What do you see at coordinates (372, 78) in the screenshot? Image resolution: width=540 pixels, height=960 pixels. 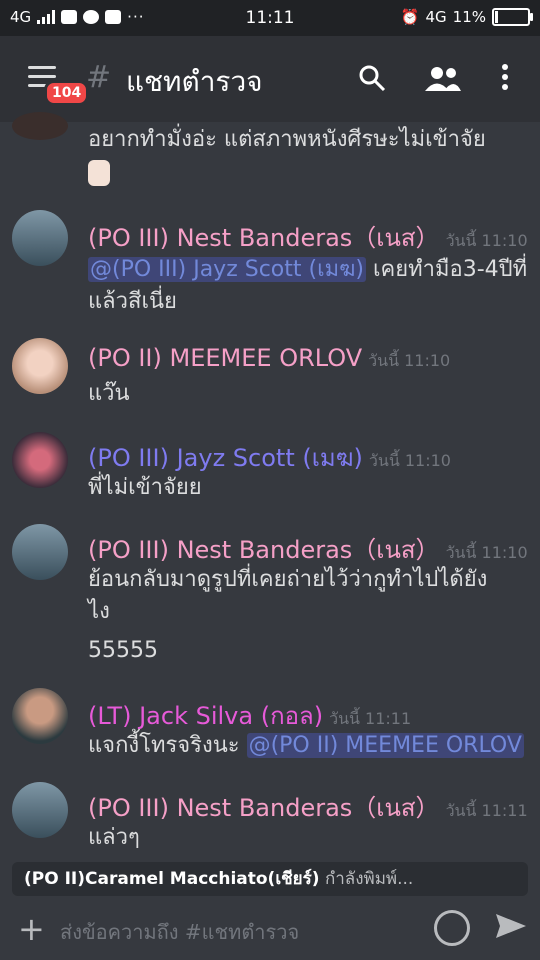 I see `search-icon` at bounding box center [372, 78].